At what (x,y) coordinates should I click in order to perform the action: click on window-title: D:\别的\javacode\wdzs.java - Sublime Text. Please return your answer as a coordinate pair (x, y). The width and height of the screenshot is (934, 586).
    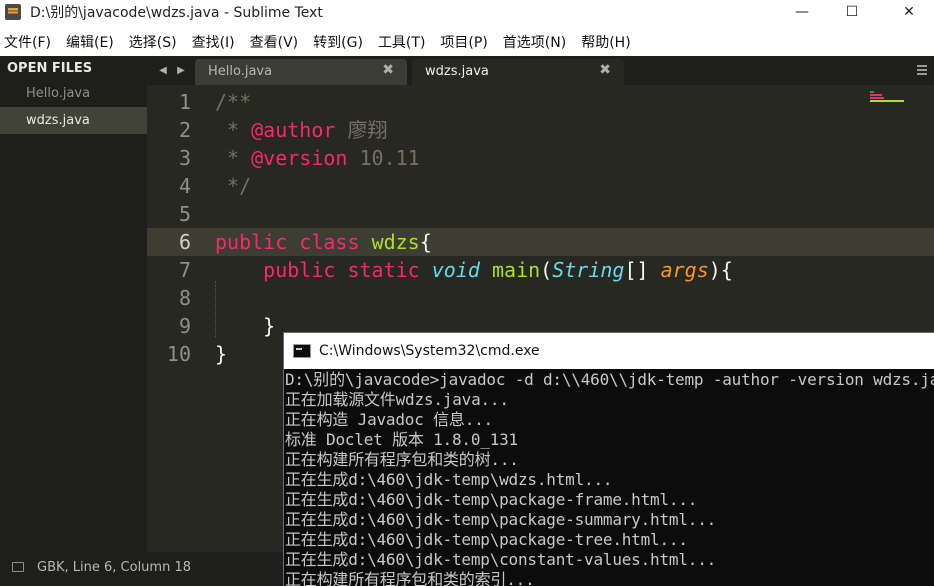
    Looking at the image, I should click on (176, 13).